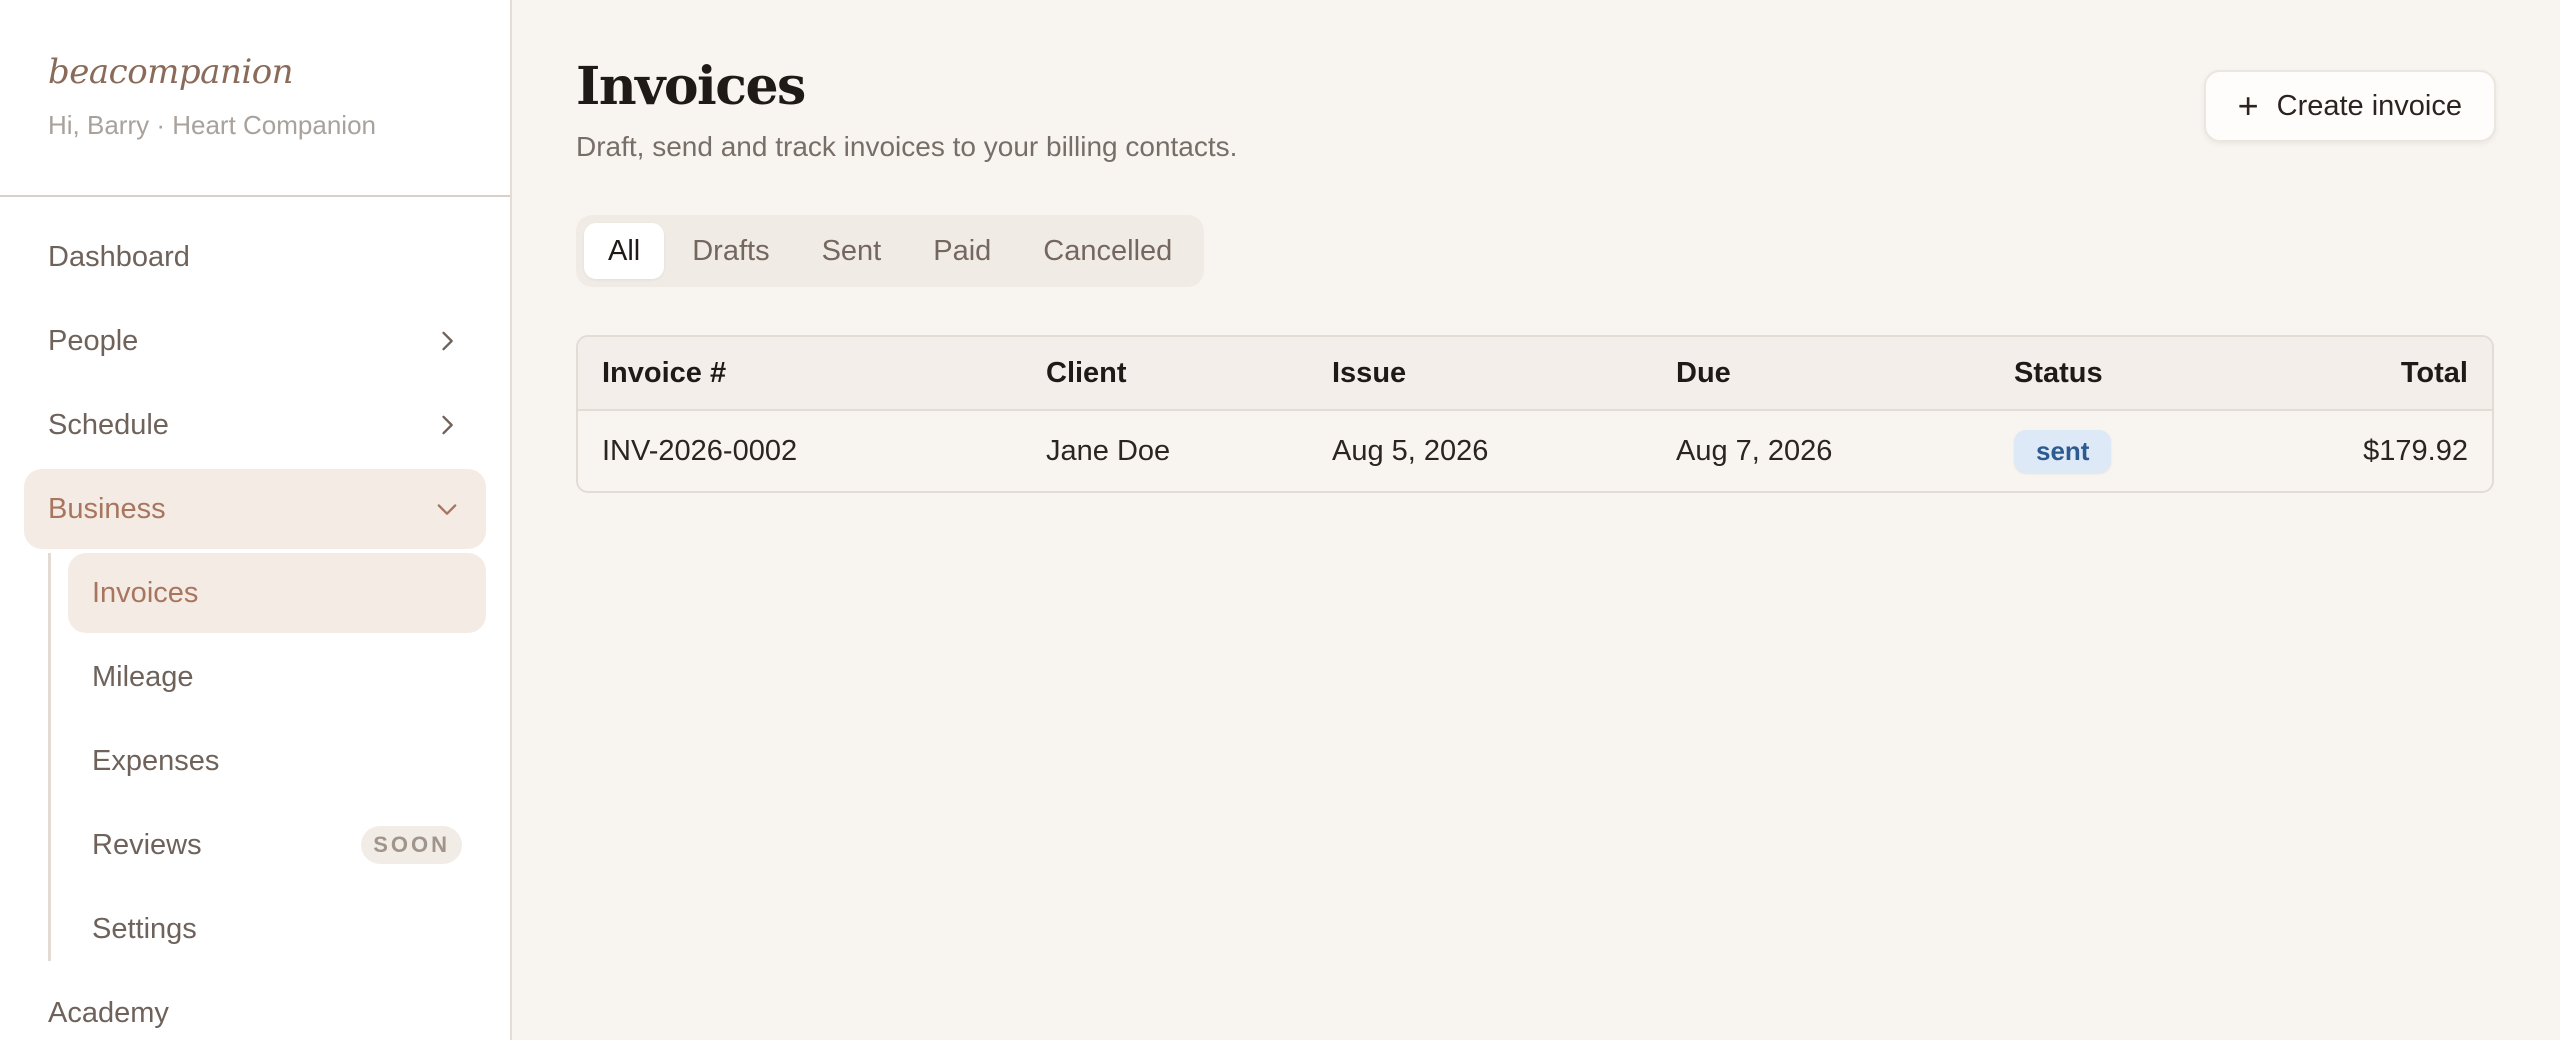  What do you see at coordinates (108, 1012) in the screenshot?
I see `sidebar-item-label: Academy` at bounding box center [108, 1012].